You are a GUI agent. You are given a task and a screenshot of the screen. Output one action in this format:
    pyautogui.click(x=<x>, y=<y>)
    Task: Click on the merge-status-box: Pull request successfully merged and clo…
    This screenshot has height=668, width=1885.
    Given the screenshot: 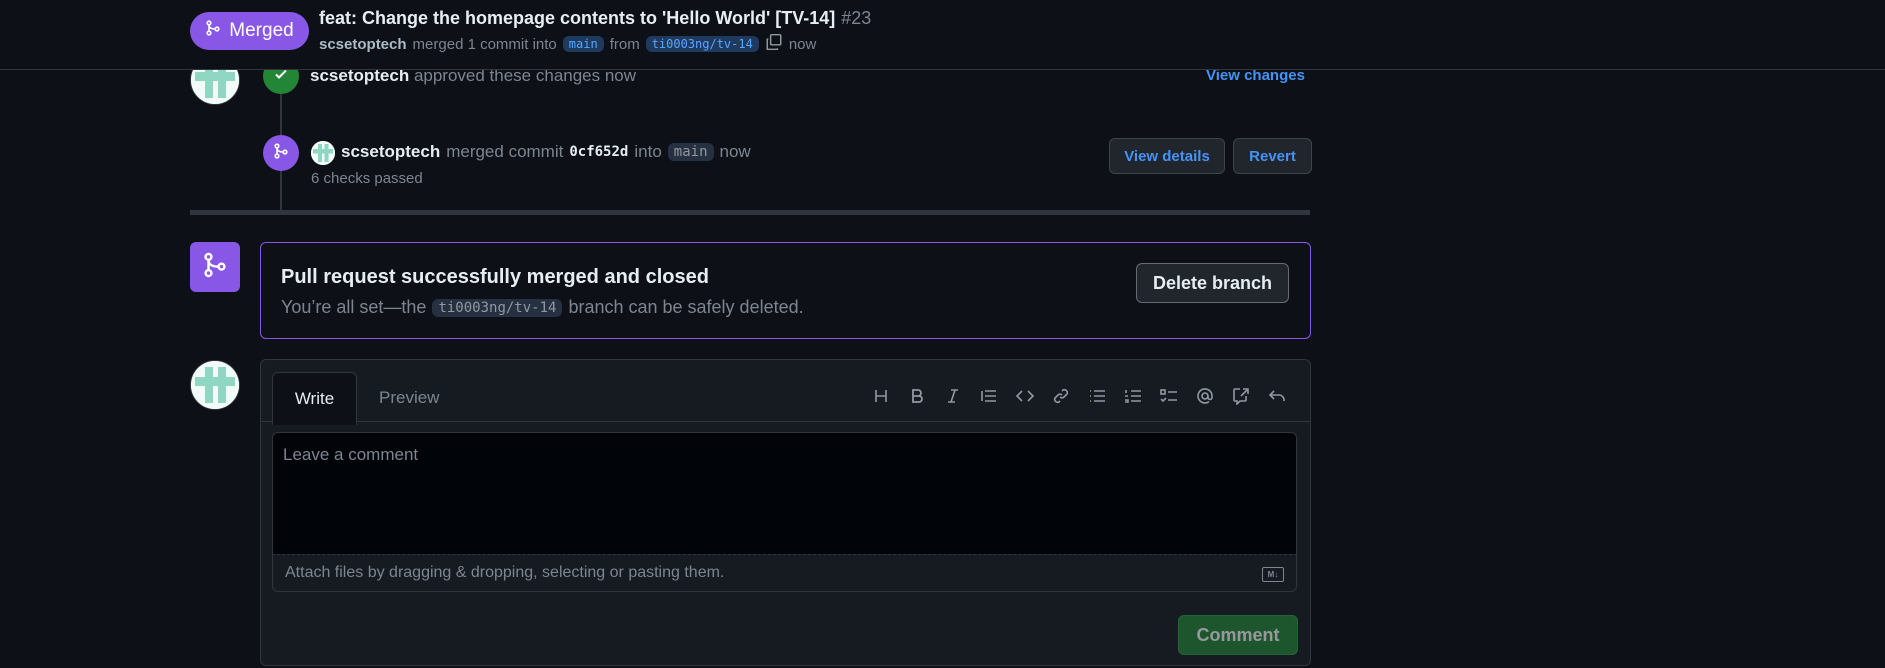 What is the action you would take?
    pyautogui.click(x=785, y=290)
    